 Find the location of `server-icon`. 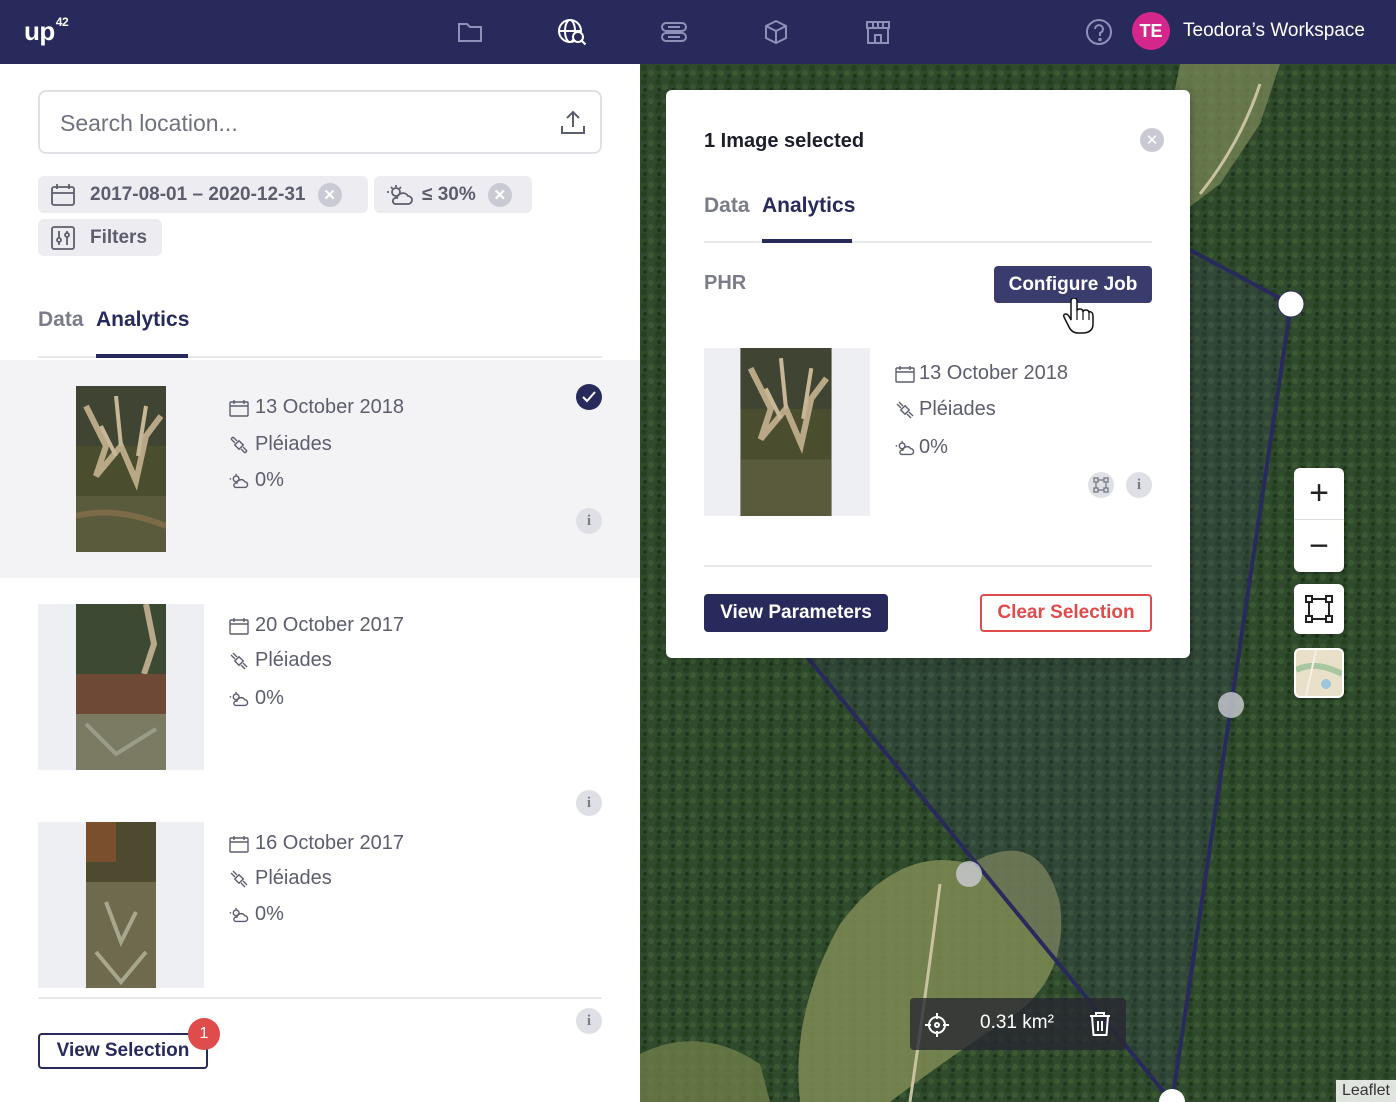

server-icon is located at coordinates (674, 32).